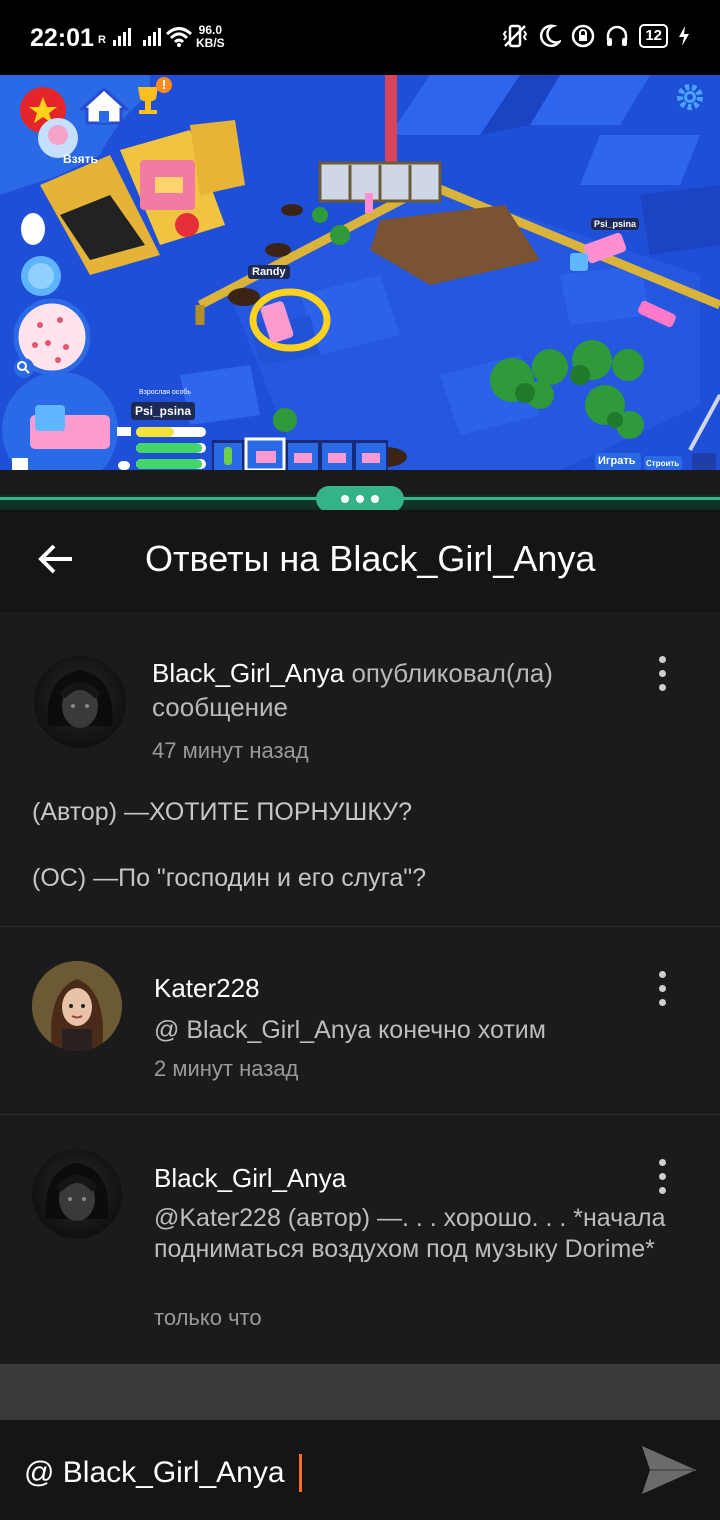 This screenshot has width=720, height=1520. Describe the element at coordinates (57, 559) in the screenshot. I see `back-arrow-icon` at that location.